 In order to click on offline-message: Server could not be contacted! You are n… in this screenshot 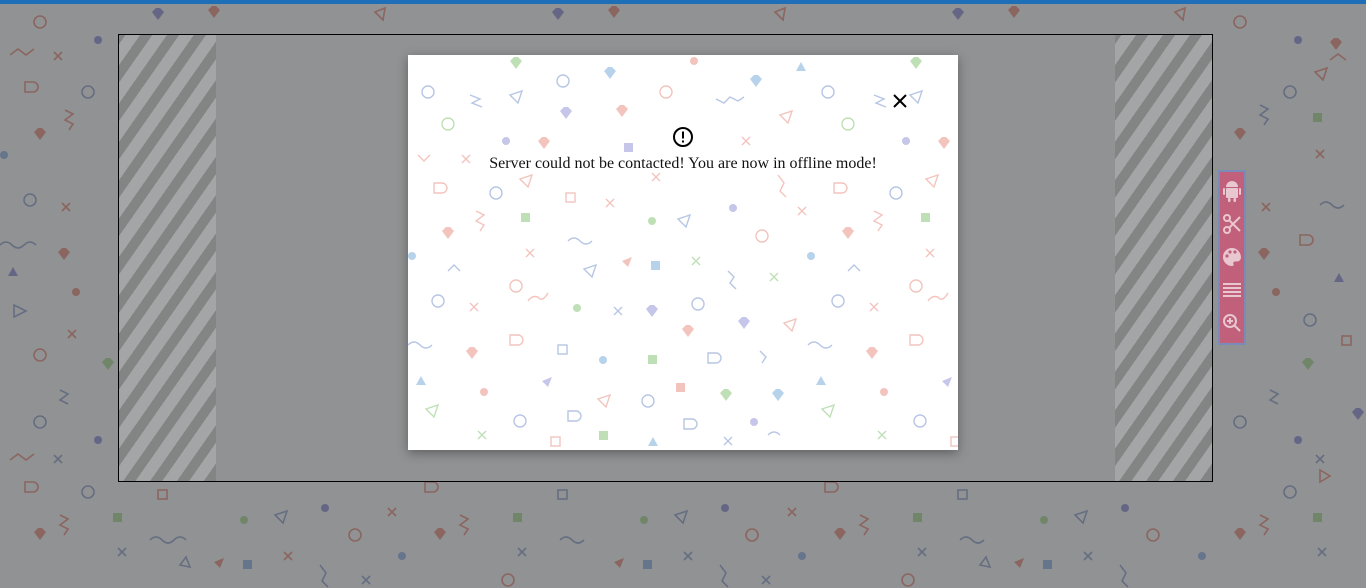, I will do `click(683, 163)`.